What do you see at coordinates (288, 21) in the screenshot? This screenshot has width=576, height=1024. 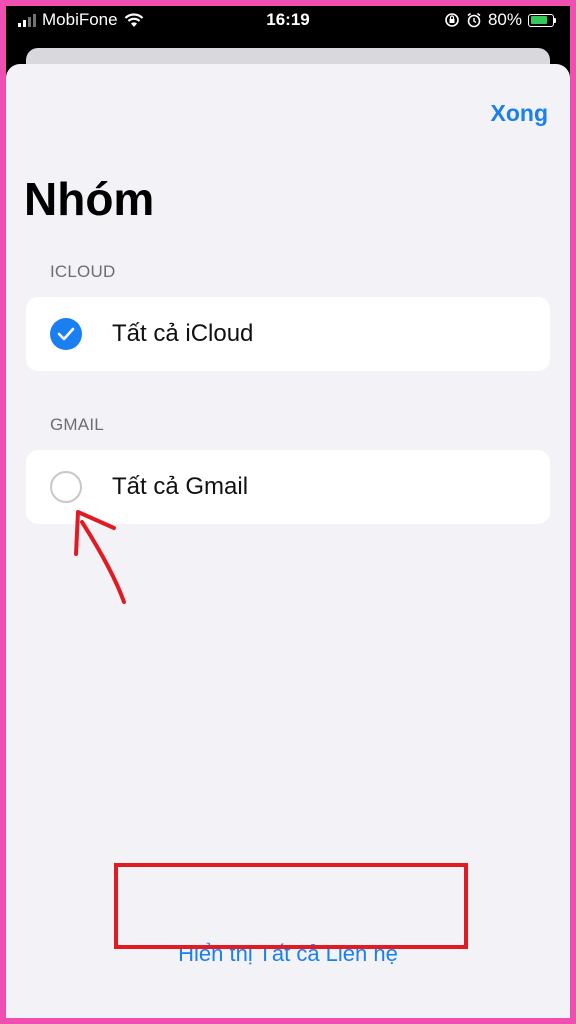 I see `status-bar: MobiFone 16:19 80%` at bounding box center [288, 21].